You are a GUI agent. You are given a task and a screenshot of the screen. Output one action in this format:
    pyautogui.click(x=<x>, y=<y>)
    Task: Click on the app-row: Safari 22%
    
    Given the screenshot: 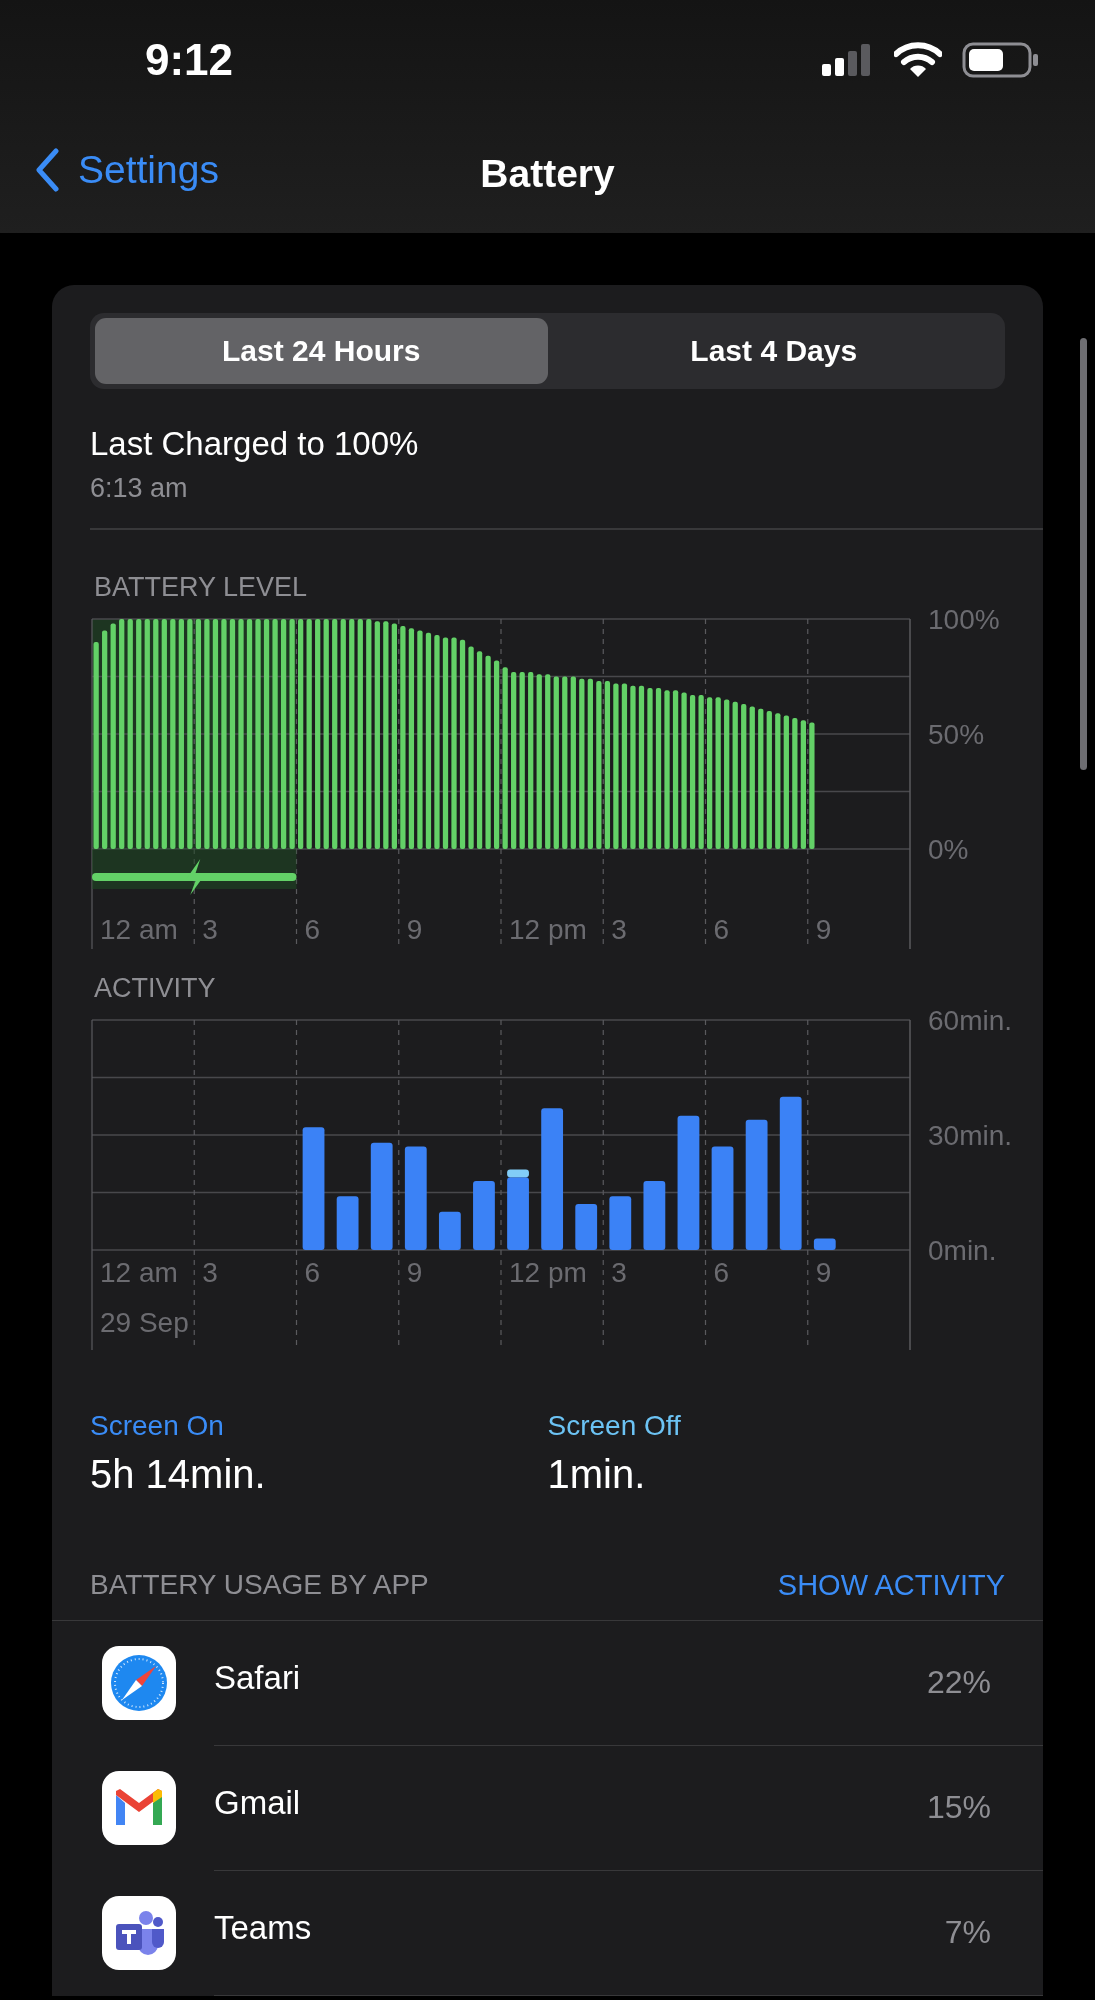 What is the action you would take?
    pyautogui.click(x=547, y=1683)
    